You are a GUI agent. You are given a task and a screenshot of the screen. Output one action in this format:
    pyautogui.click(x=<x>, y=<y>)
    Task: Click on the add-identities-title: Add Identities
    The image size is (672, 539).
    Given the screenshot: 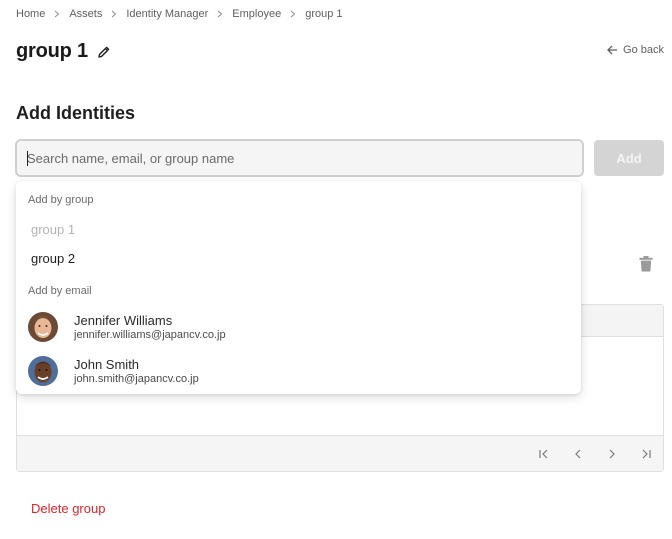 What is the action you would take?
    pyautogui.click(x=76, y=113)
    